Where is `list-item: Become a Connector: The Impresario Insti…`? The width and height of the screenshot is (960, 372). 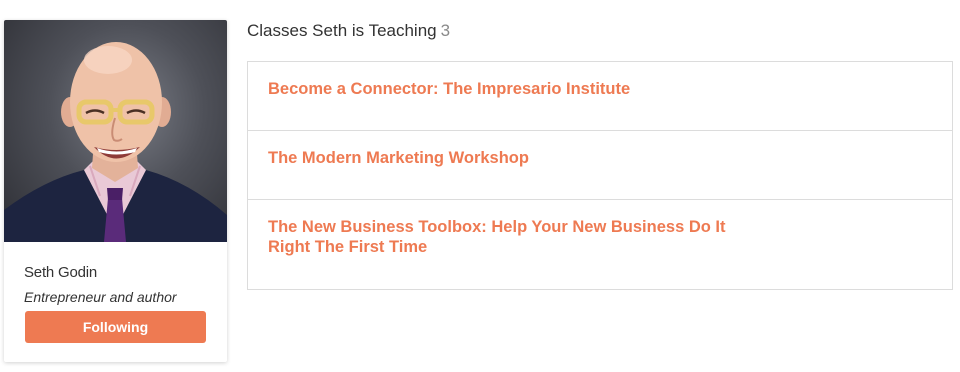
list-item: Become a Connector: The Impresario Insti… is located at coordinates (600, 96).